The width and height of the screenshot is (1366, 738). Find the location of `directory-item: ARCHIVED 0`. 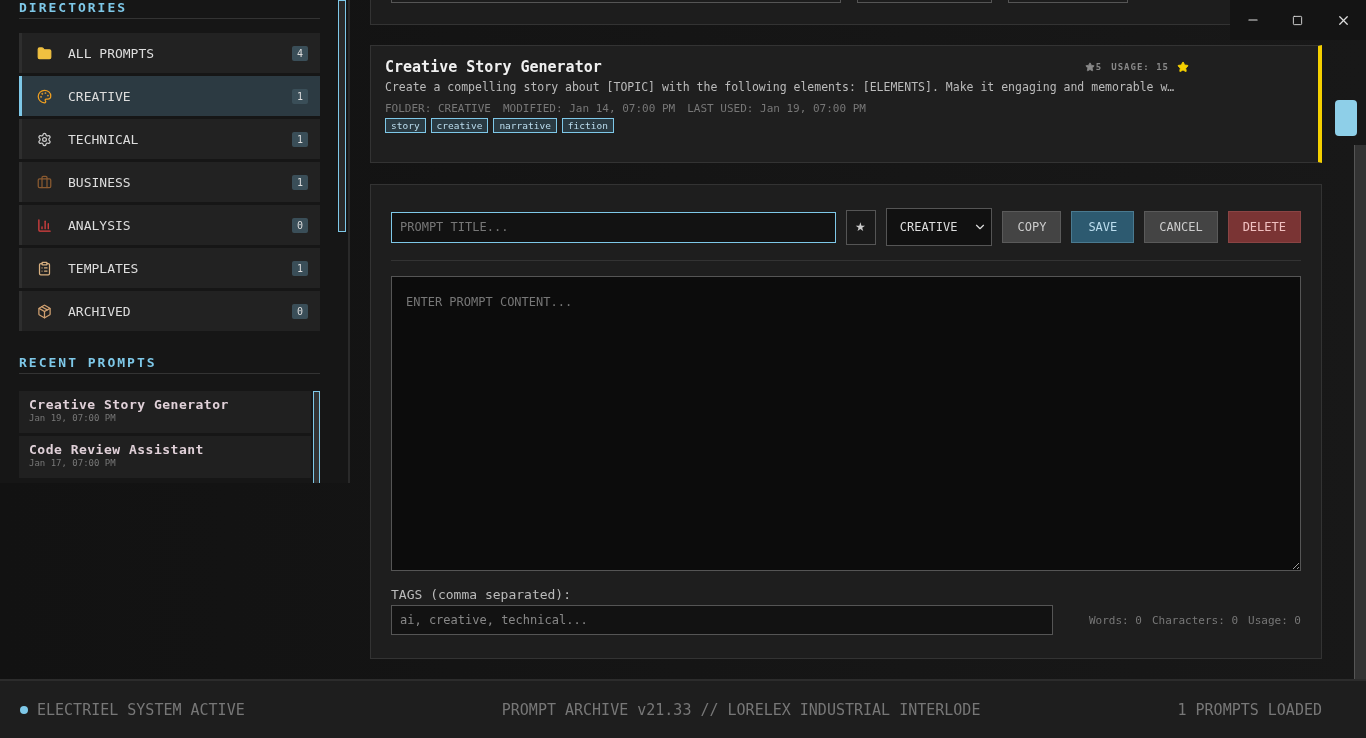

directory-item: ARCHIVED 0 is located at coordinates (169, 311).